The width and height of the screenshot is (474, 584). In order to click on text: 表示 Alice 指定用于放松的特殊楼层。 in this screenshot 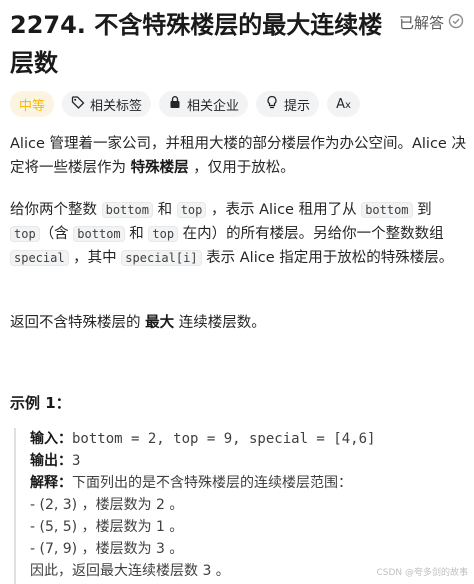, I will do `click(327, 258)`.